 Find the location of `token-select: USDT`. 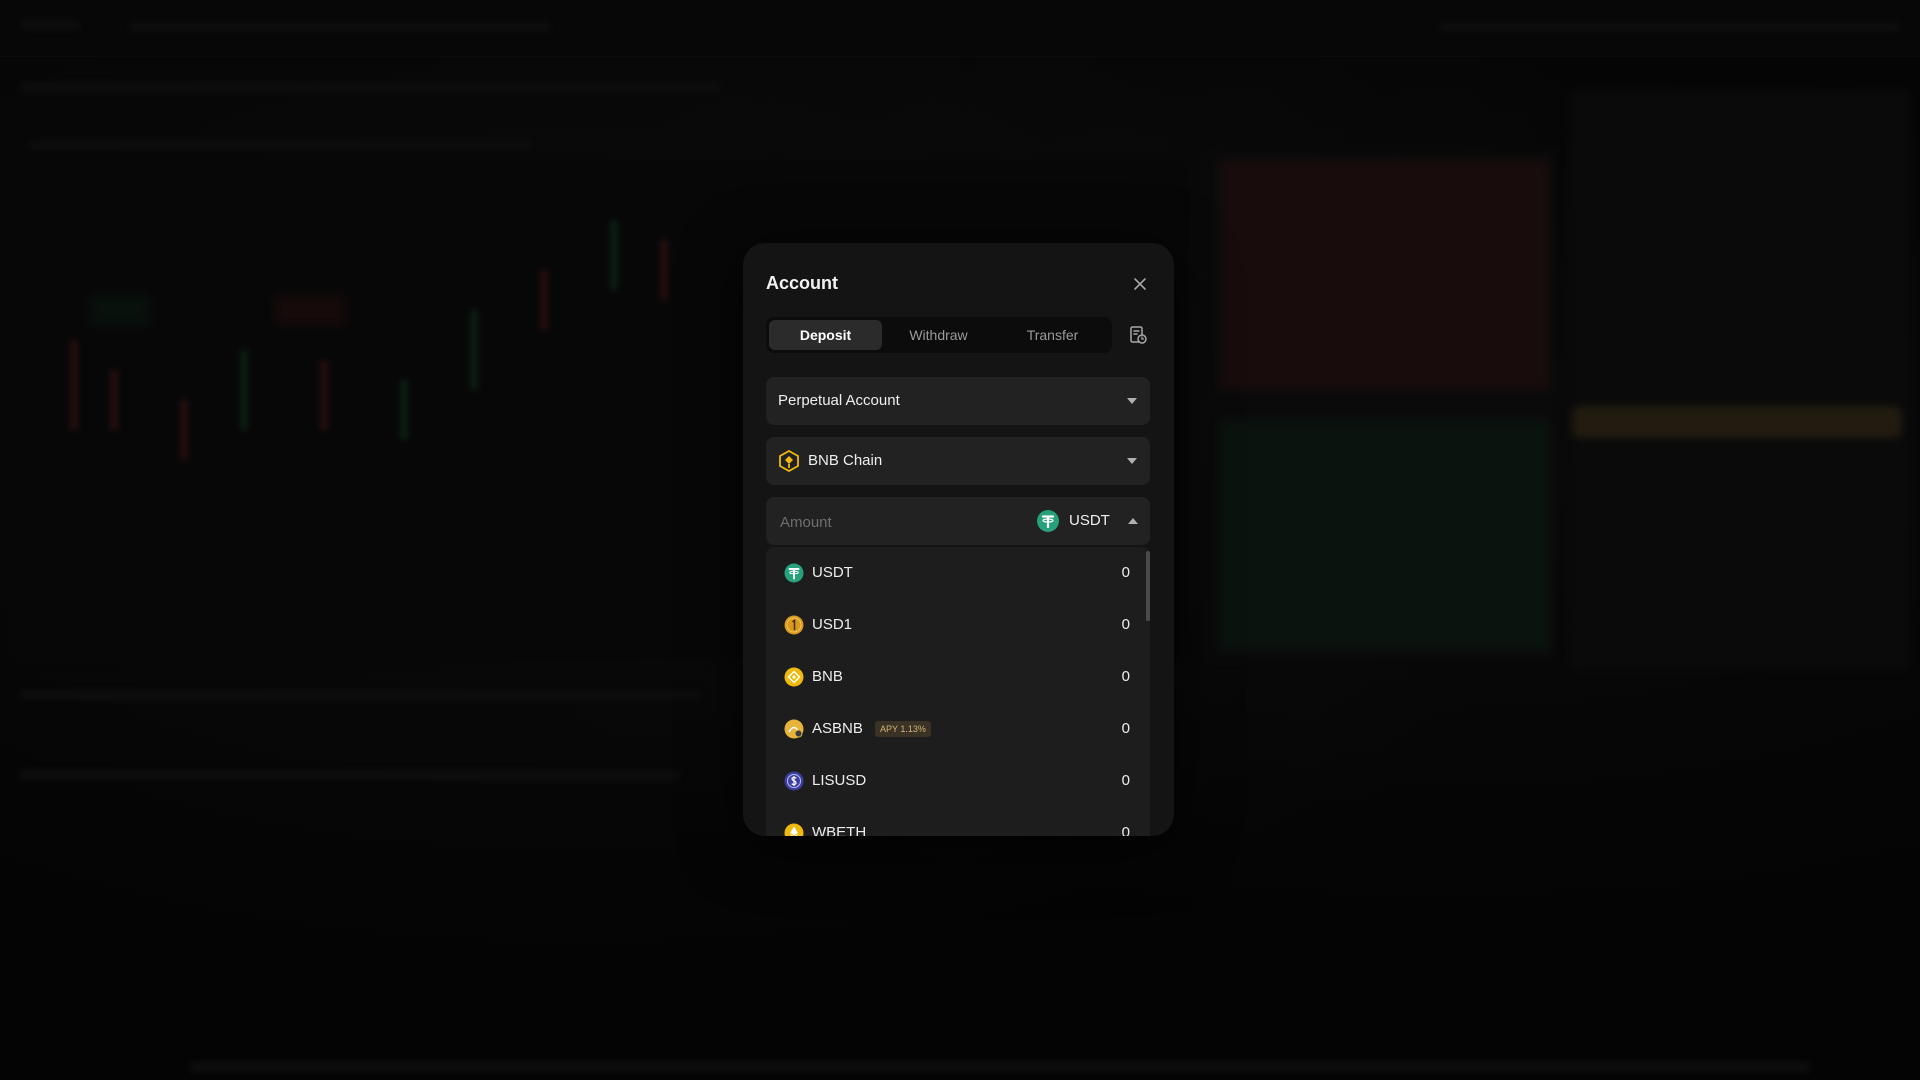

token-select: USDT is located at coordinates (1083, 521).